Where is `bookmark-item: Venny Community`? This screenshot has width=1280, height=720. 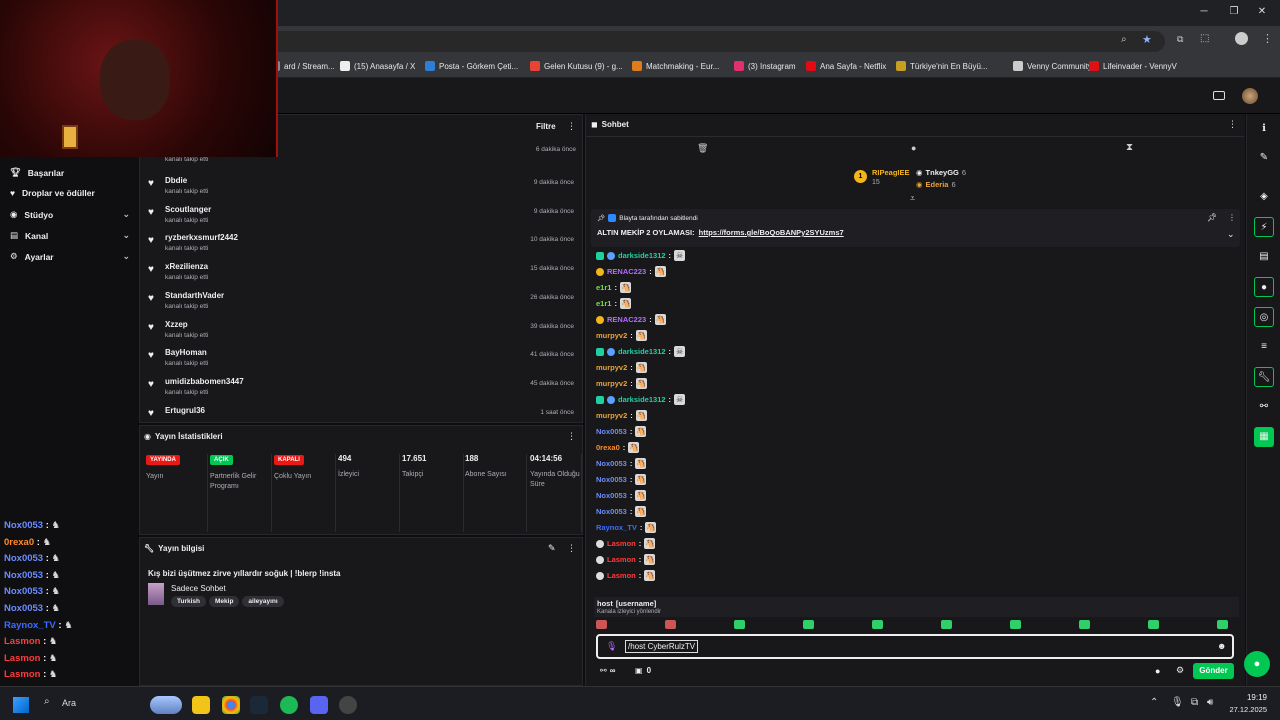
bookmark-item: Venny Community is located at coordinates (1052, 66).